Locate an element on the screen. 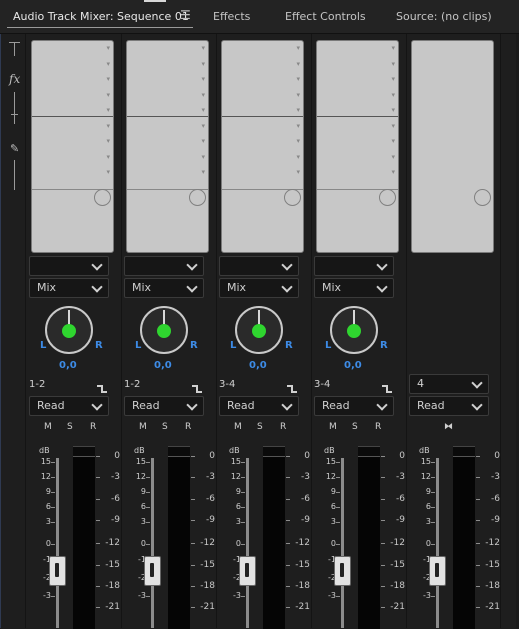  fx-icon: fx is located at coordinates (14, 79).